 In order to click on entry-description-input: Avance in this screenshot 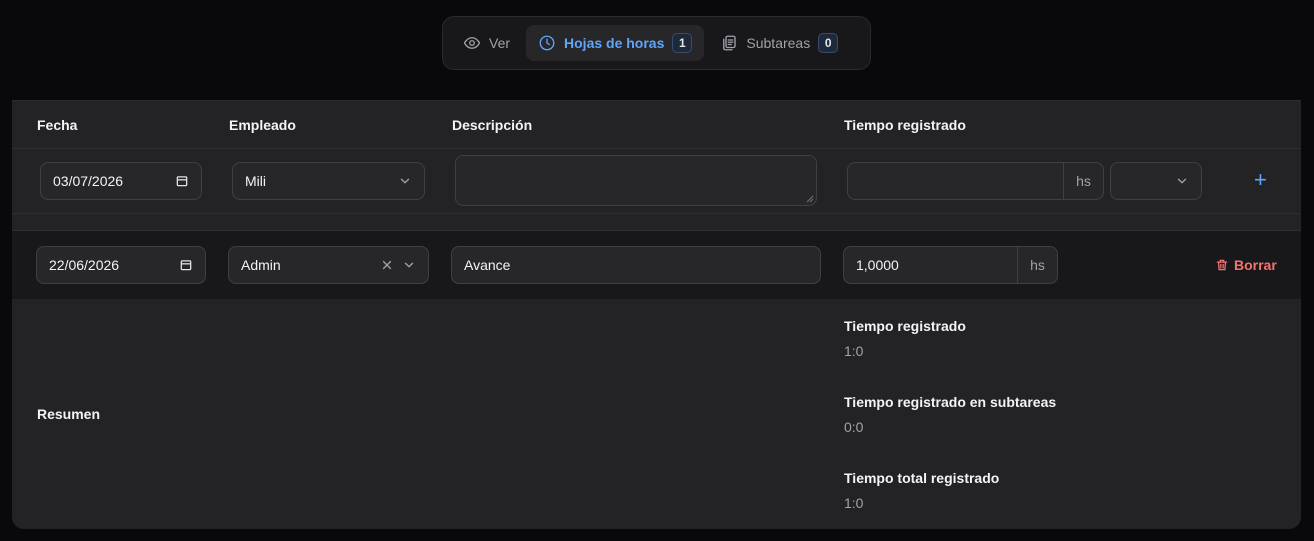, I will do `click(636, 265)`.